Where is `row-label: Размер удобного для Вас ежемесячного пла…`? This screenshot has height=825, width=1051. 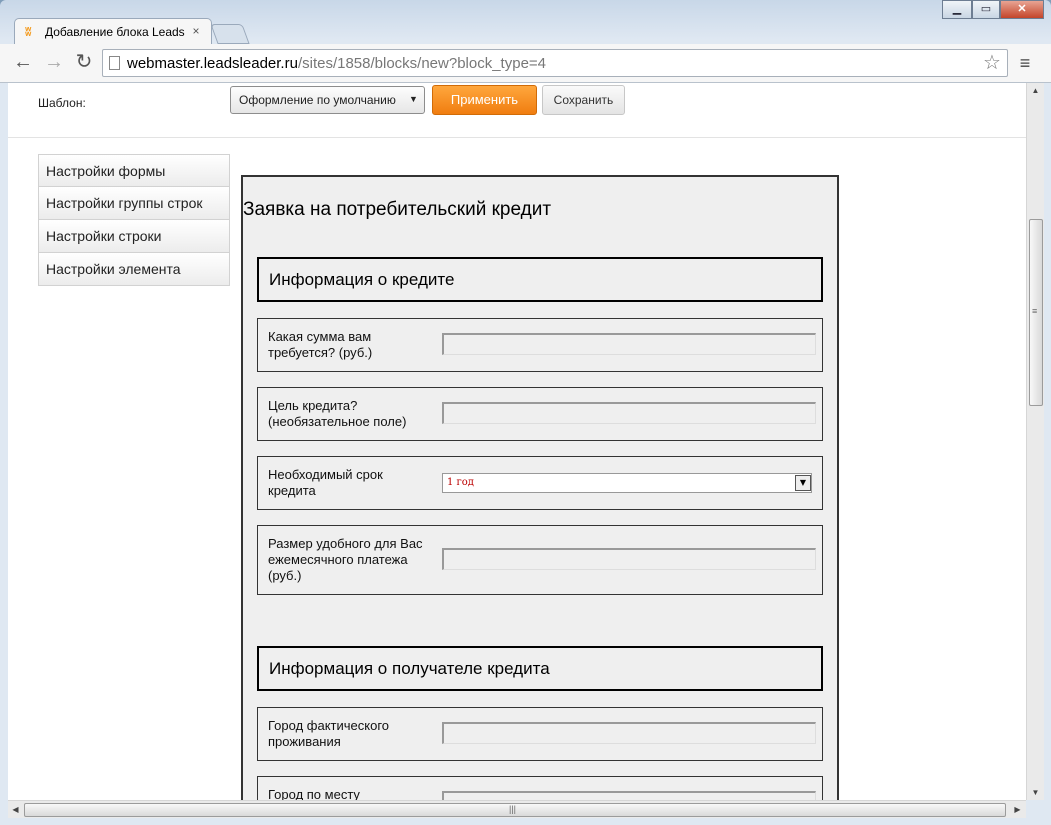 row-label: Размер удобного для Вас ежемесячного пла… is located at coordinates (345, 559).